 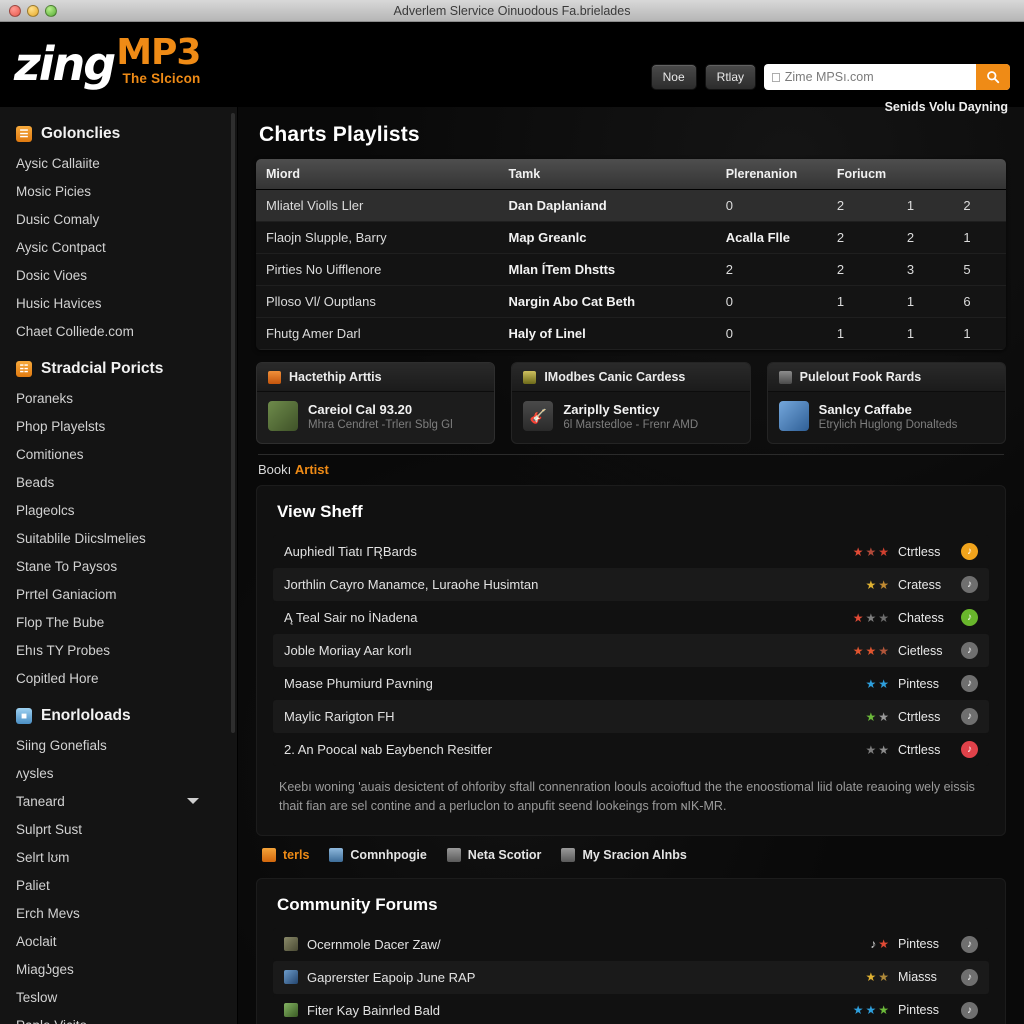 I want to click on tab-neta-scotior: Neta Scotior, so click(x=493, y=854).